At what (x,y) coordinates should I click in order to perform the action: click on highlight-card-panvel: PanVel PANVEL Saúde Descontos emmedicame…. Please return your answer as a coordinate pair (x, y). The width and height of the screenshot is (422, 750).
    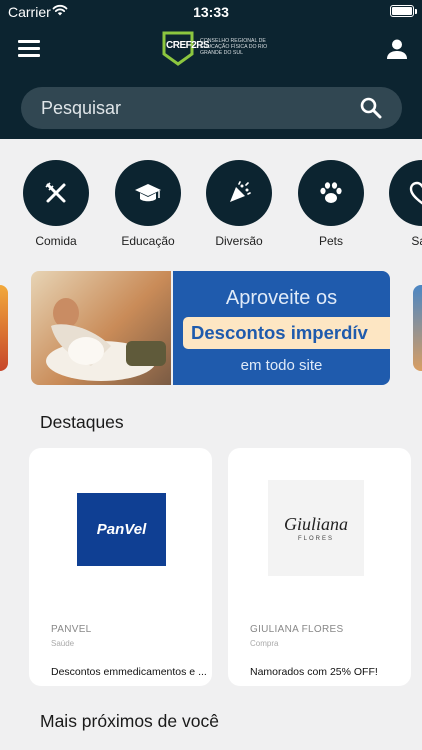
    Looking at the image, I should click on (120, 567).